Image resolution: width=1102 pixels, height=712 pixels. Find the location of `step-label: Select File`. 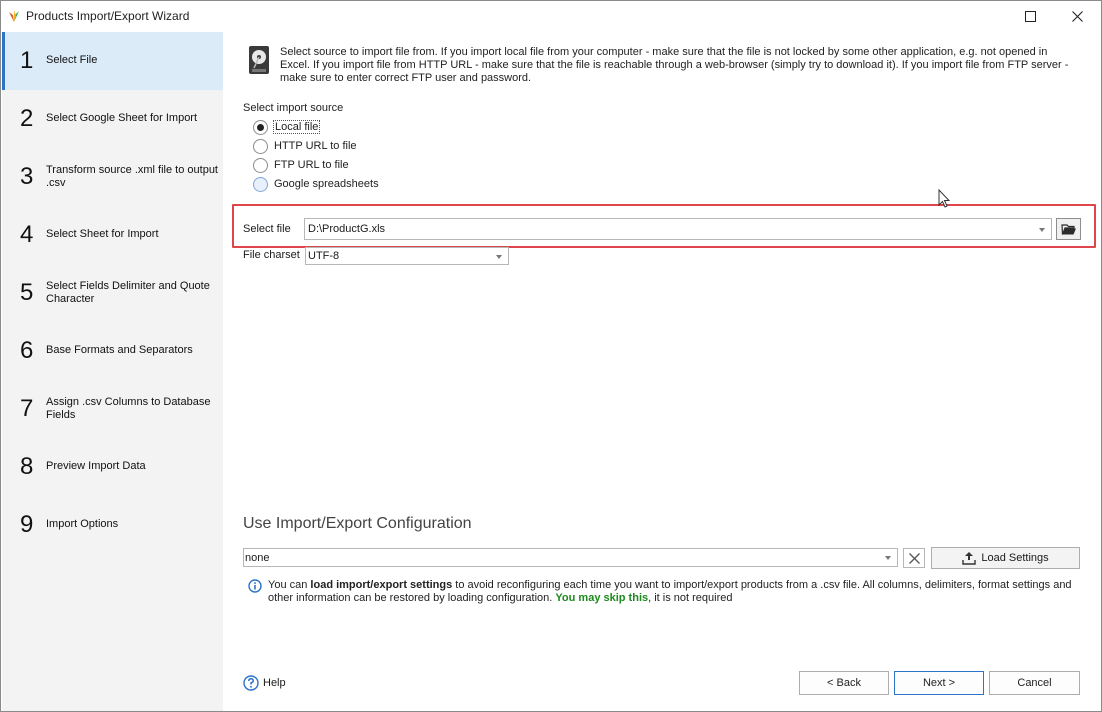

step-label: Select File is located at coordinates (72, 60).